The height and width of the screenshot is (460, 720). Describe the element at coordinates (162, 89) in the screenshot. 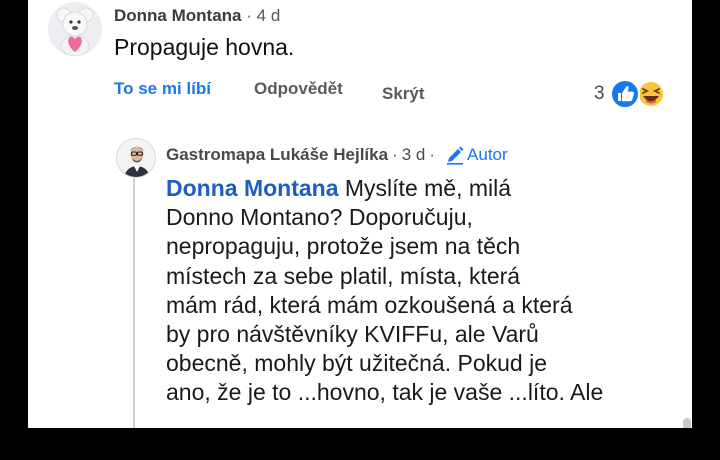

I see `like-button: To se mi líbí` at that location.